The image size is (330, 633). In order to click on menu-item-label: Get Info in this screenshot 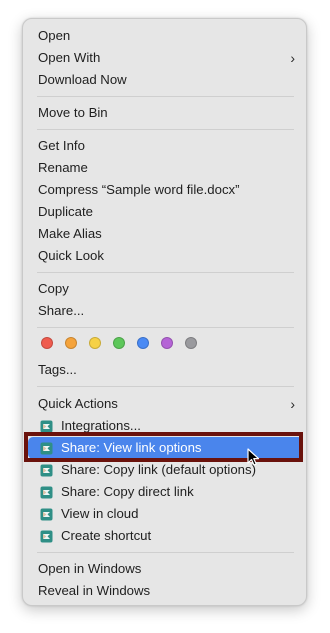, I will do `click(61, 145)`.